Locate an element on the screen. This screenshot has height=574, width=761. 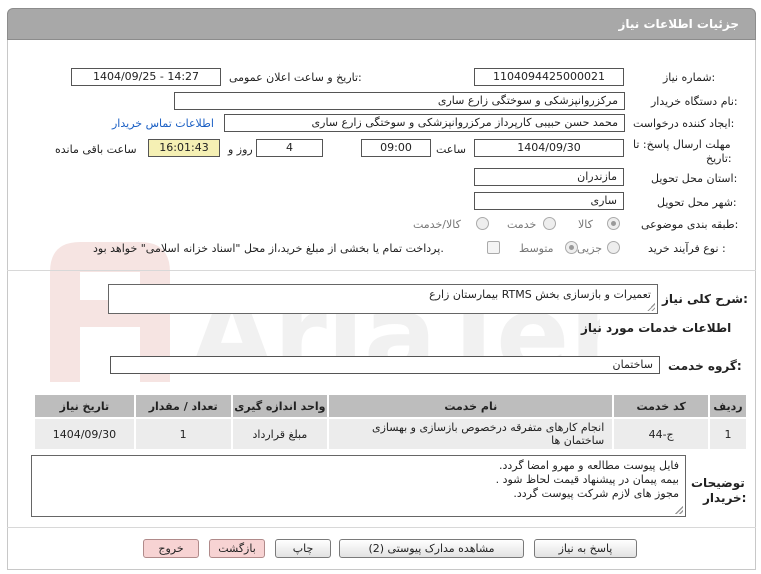
back-button: بازگشت is located at coordinates (237, 548).